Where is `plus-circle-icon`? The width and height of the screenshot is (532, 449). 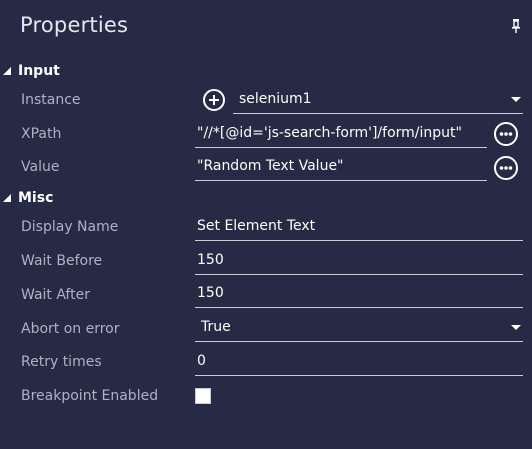
plus-circle-icon is located at coordinates (214, 100).